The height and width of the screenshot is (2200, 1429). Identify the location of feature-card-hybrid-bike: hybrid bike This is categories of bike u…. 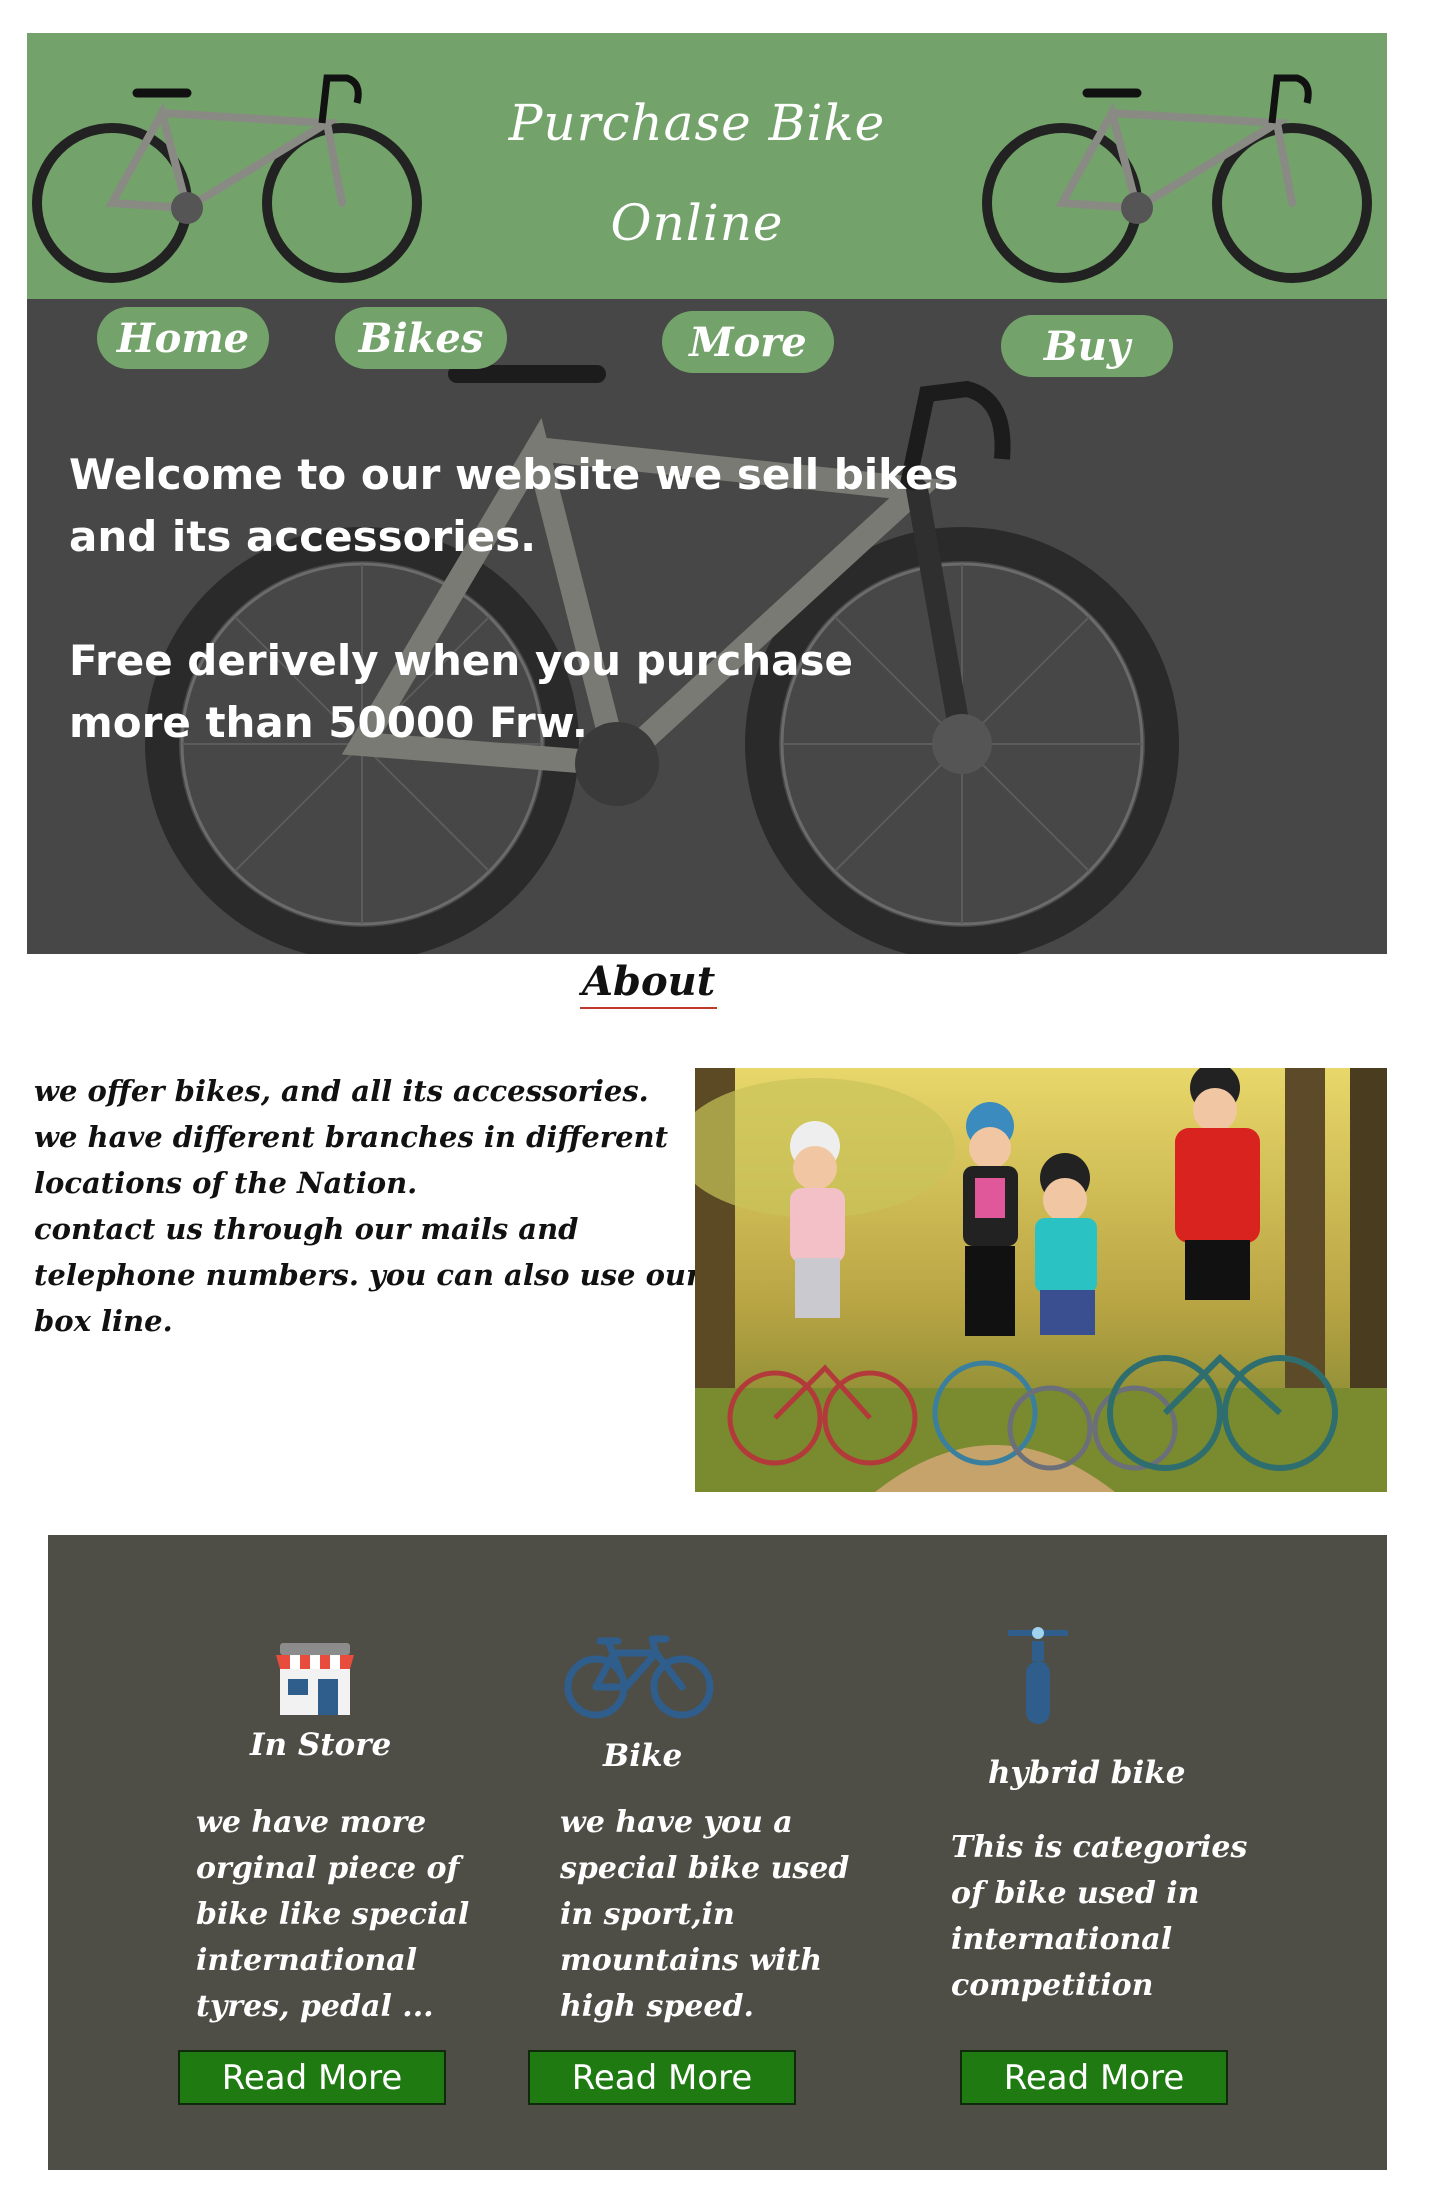
(1108, 1852).